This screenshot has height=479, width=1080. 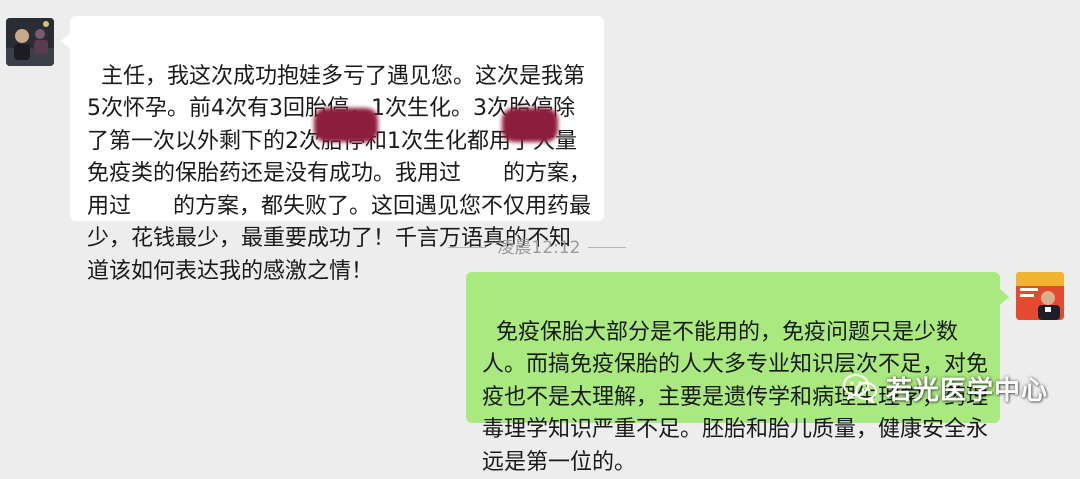 I want to click on sender-avatar-image, so click(x=30, y=42).